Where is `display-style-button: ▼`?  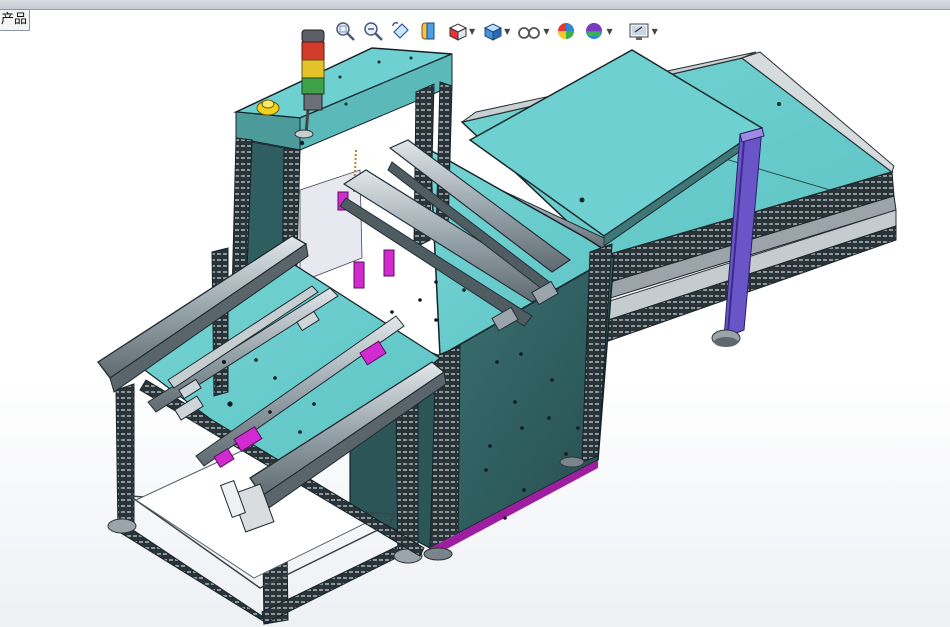
display-style-button: ▼ is located at coordinates (495, 31).